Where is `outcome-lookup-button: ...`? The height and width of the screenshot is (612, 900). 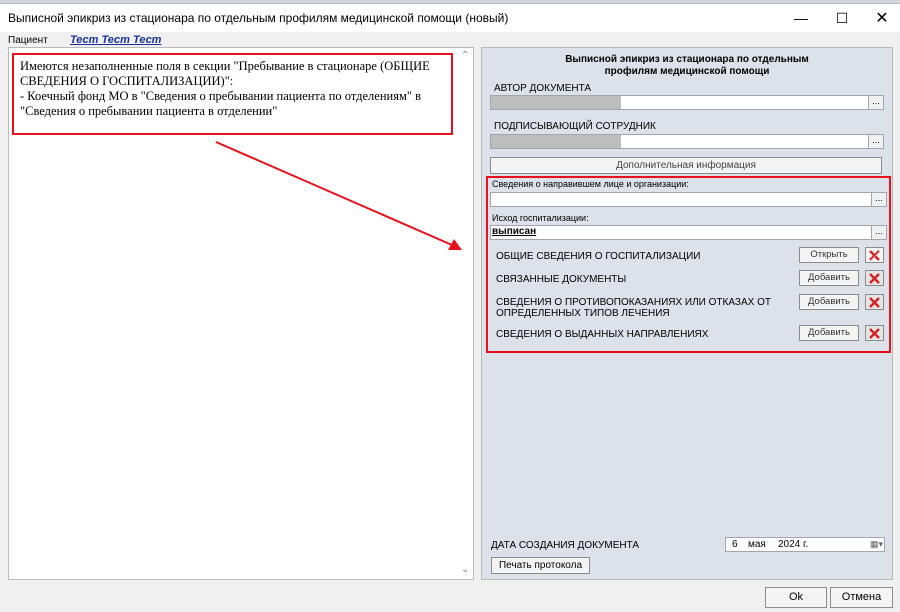
outcome-lookup-button: ... is located at coordinates (878, 232).